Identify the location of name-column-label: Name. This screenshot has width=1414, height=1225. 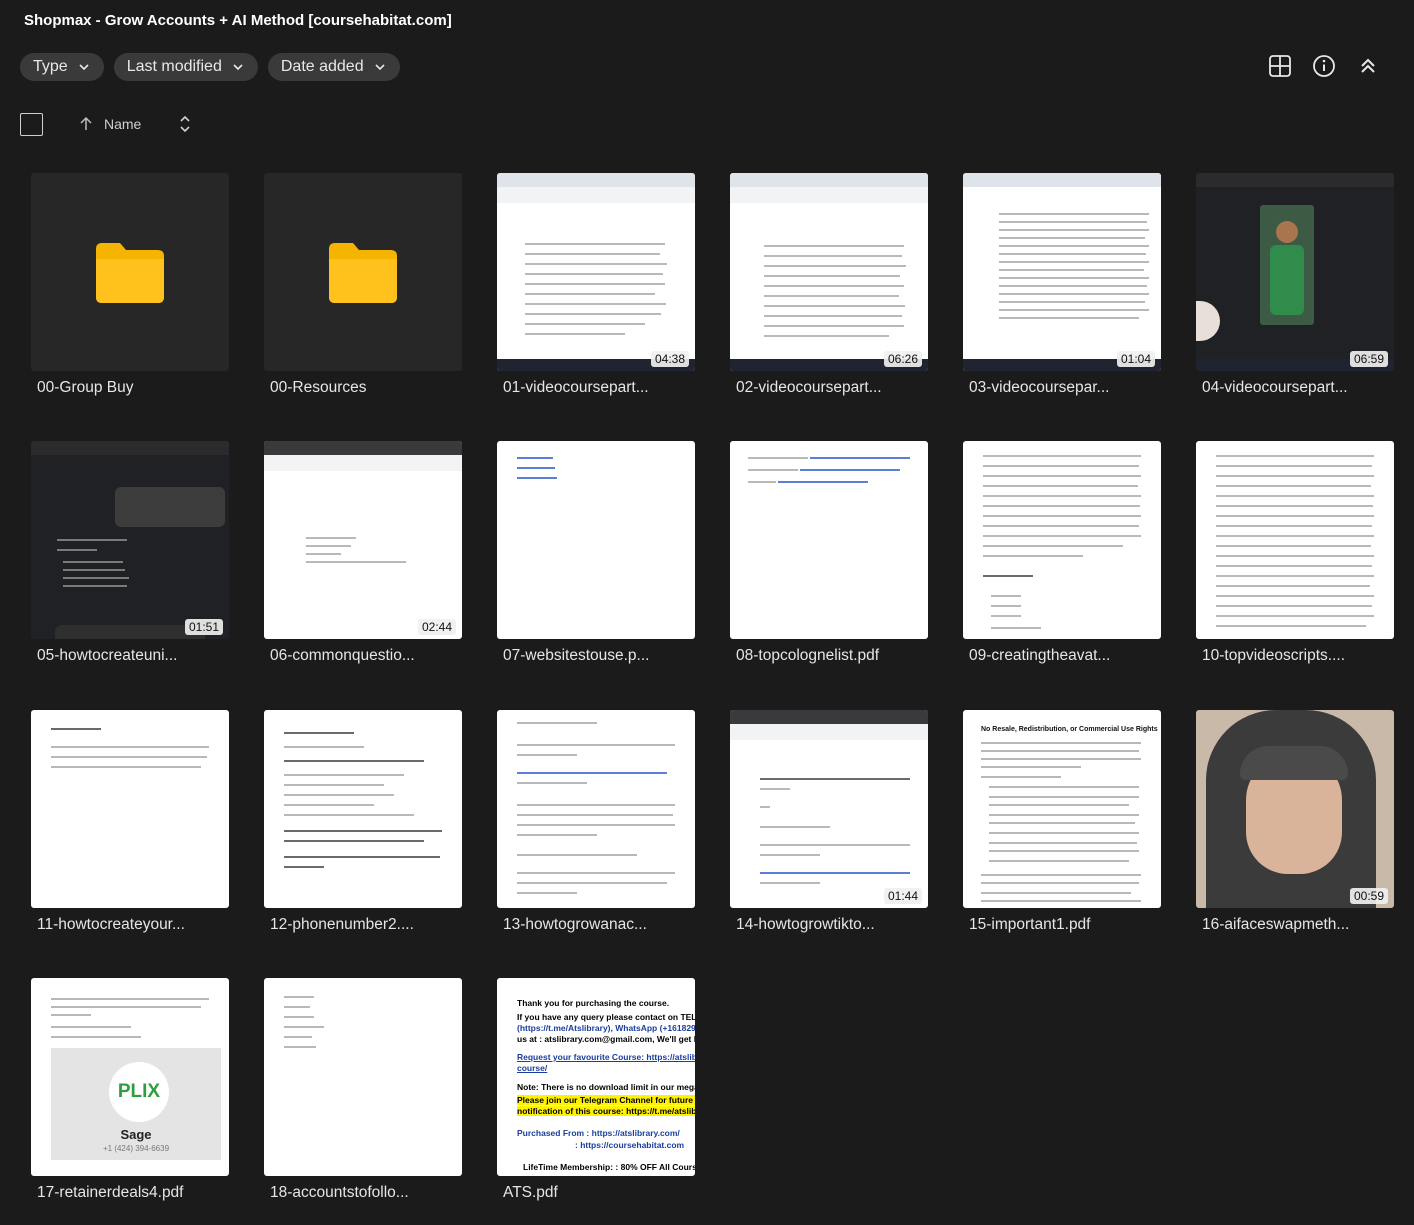
(122, 124).